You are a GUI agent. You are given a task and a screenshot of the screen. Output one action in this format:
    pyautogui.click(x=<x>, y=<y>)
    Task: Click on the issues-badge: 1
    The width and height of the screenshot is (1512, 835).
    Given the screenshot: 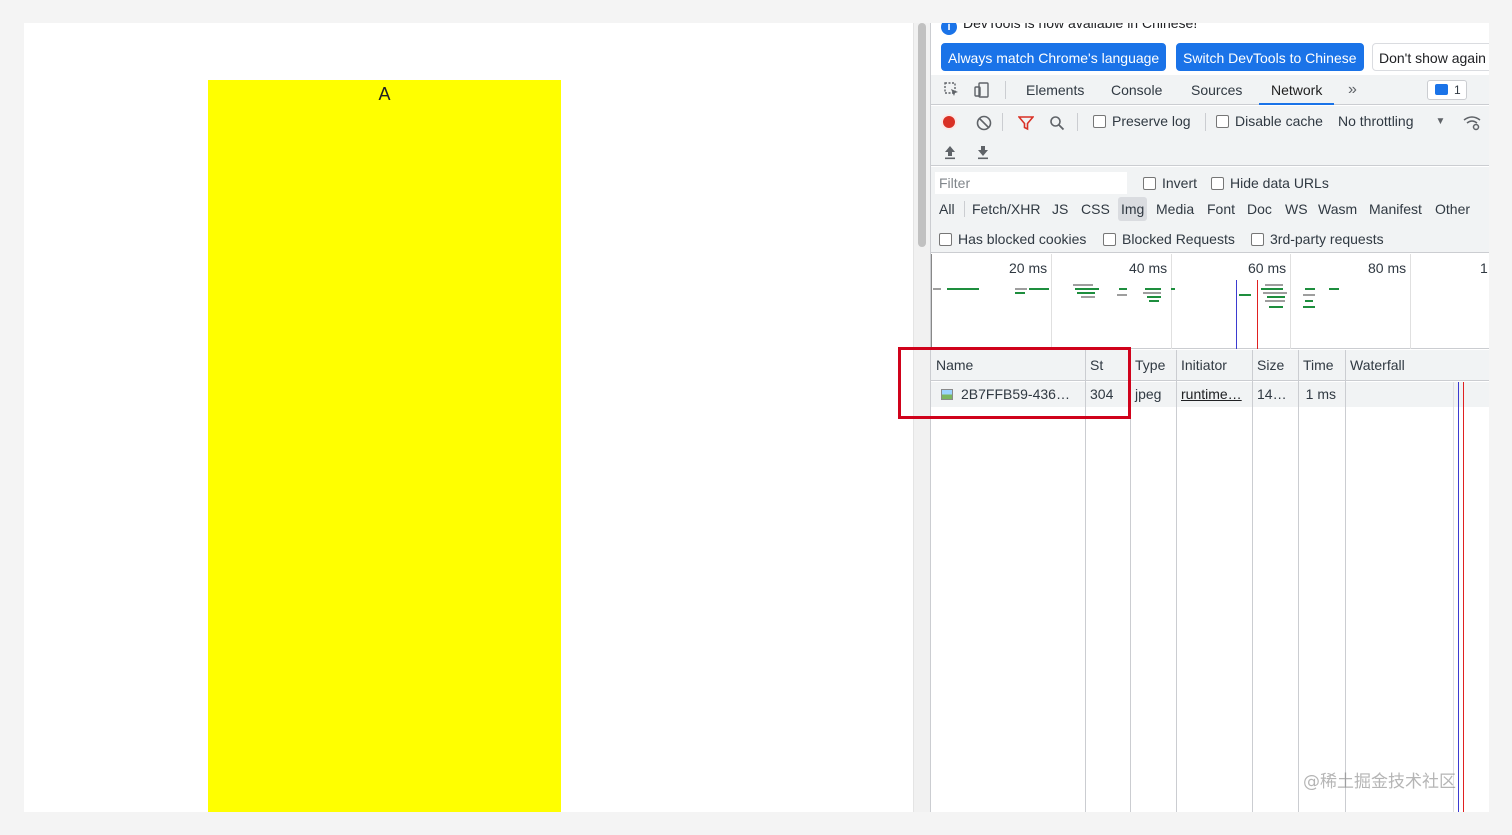 What is the action you would take?
    pyautogui.click(x=1447, y=90)
    